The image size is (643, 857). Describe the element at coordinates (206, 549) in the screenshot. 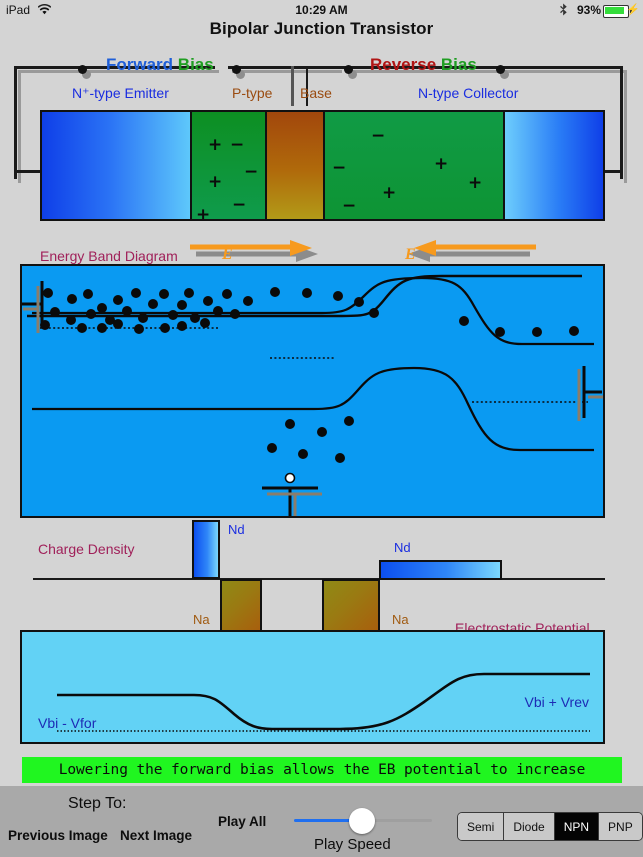

I see `charge-bar-nd-left` at that location.